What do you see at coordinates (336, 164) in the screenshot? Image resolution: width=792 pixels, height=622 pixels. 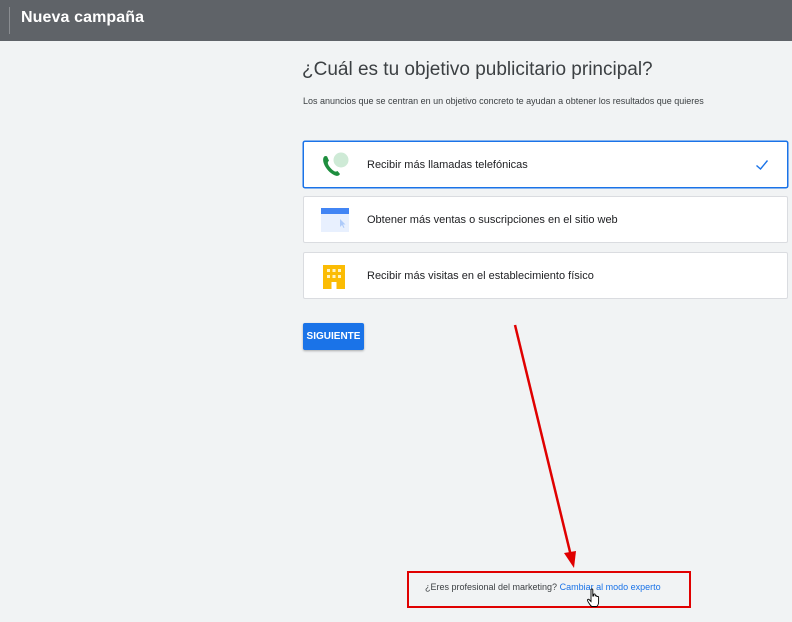 I see `phone-call-icon` at bounding box center [336, 164].